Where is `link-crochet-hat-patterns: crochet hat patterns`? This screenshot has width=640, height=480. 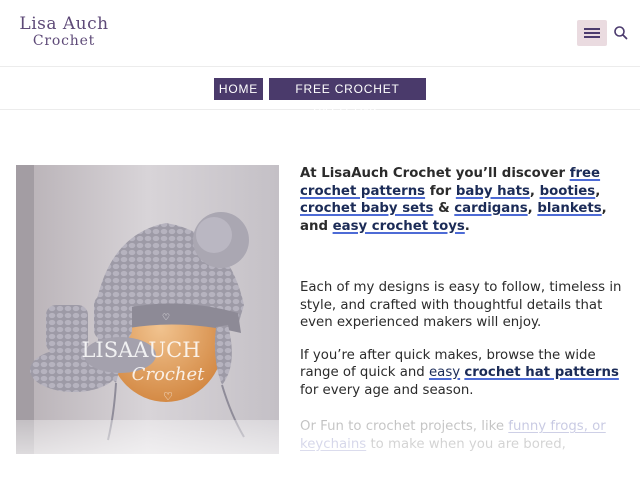
link-crochet-hat-patterns: crochet hat patterns is located at coordinates (541, 372).